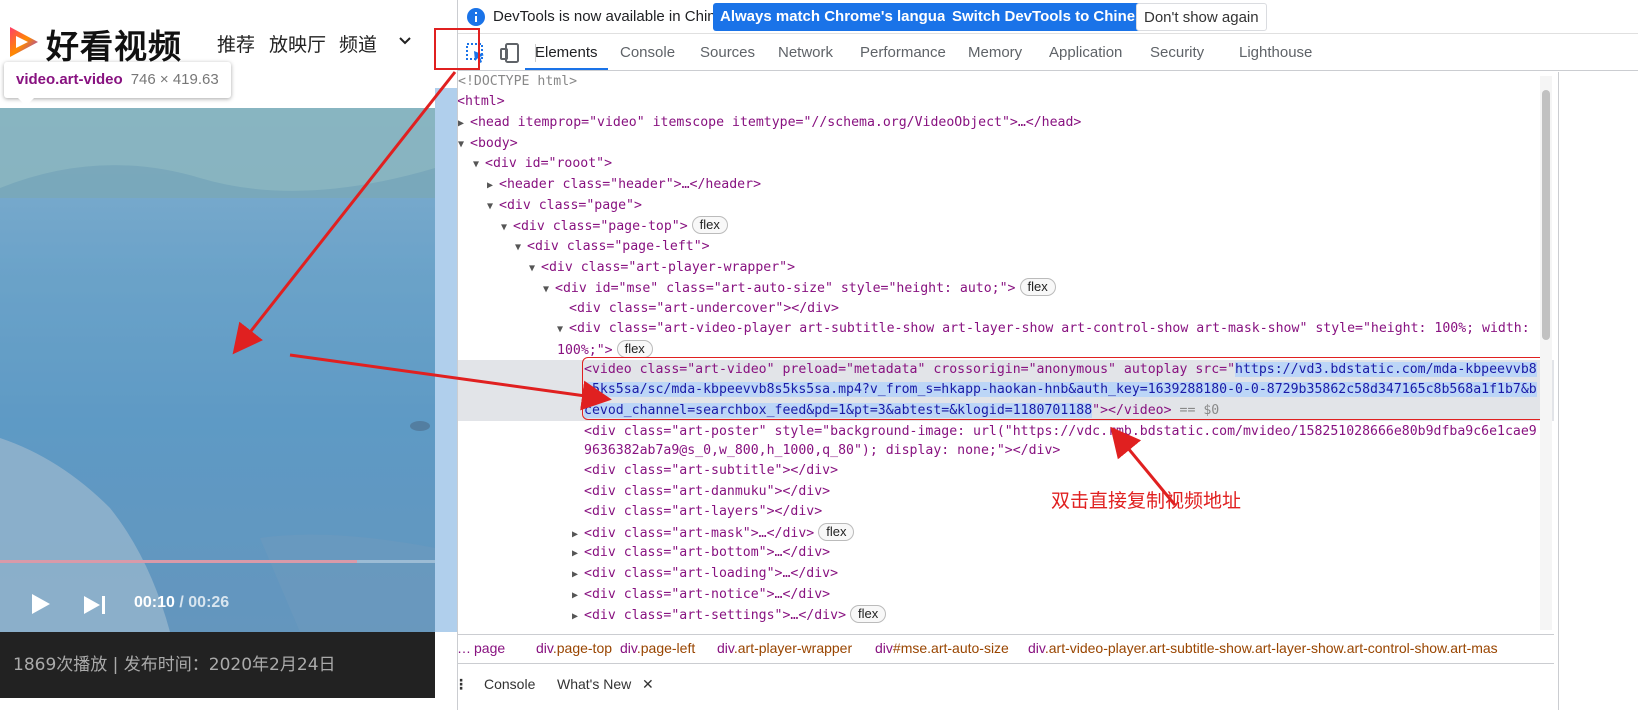 The height and width of the screenshot is (710, 1638). Describe the element at coordinates (1067, 388) in the screenshot. I see `src-annotation-outline` at that location.